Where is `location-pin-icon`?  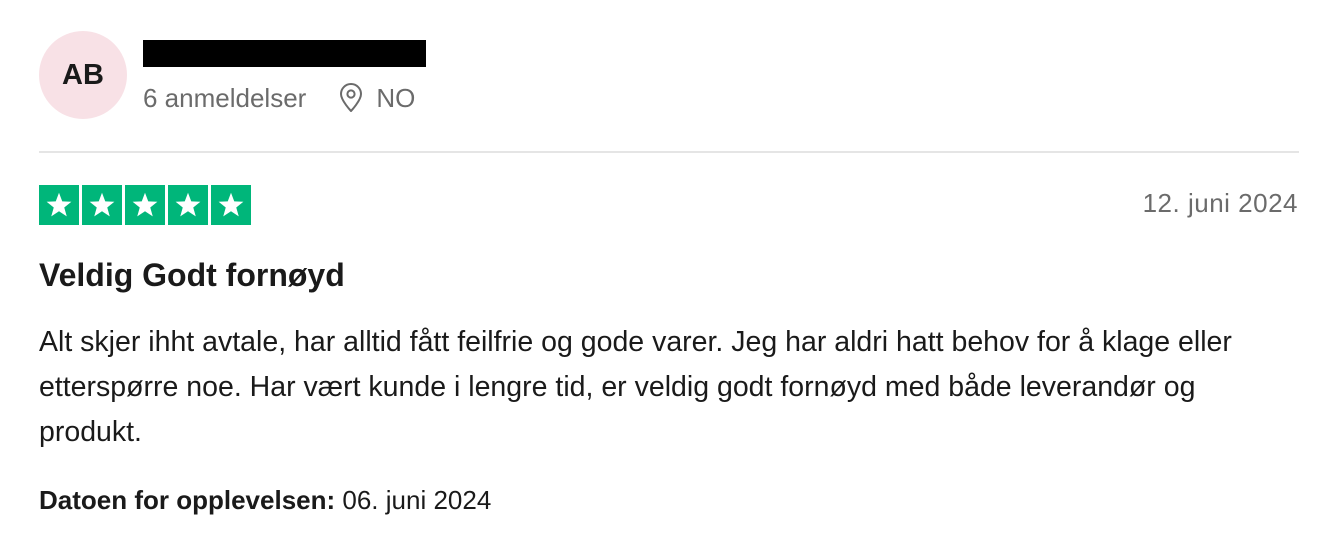 location-pin-icon is located at coordinates (351, 98).